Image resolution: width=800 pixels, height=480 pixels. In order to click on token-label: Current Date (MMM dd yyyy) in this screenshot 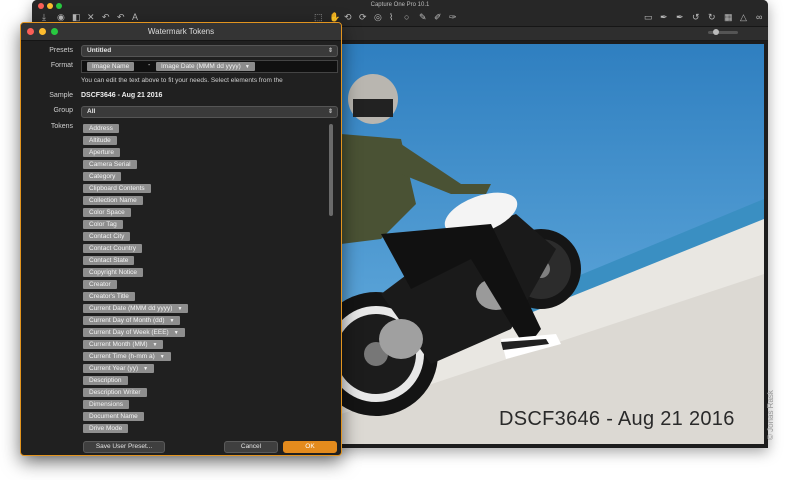, I will do `click(131, 308)`.